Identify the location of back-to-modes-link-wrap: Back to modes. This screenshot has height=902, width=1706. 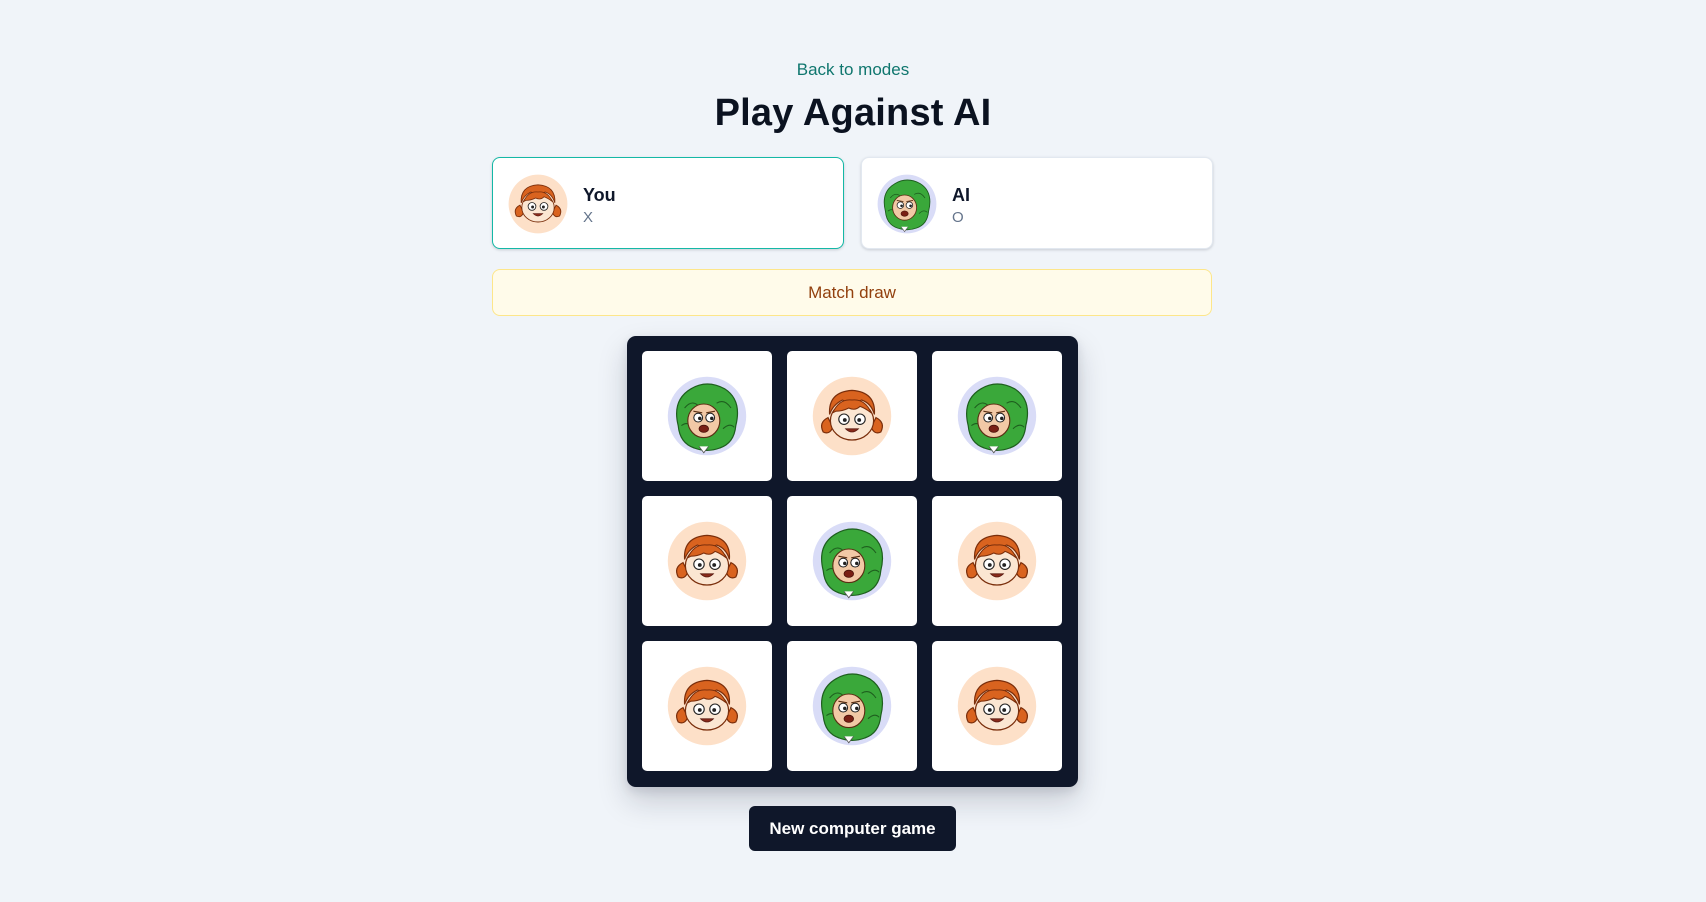
(853, 70).